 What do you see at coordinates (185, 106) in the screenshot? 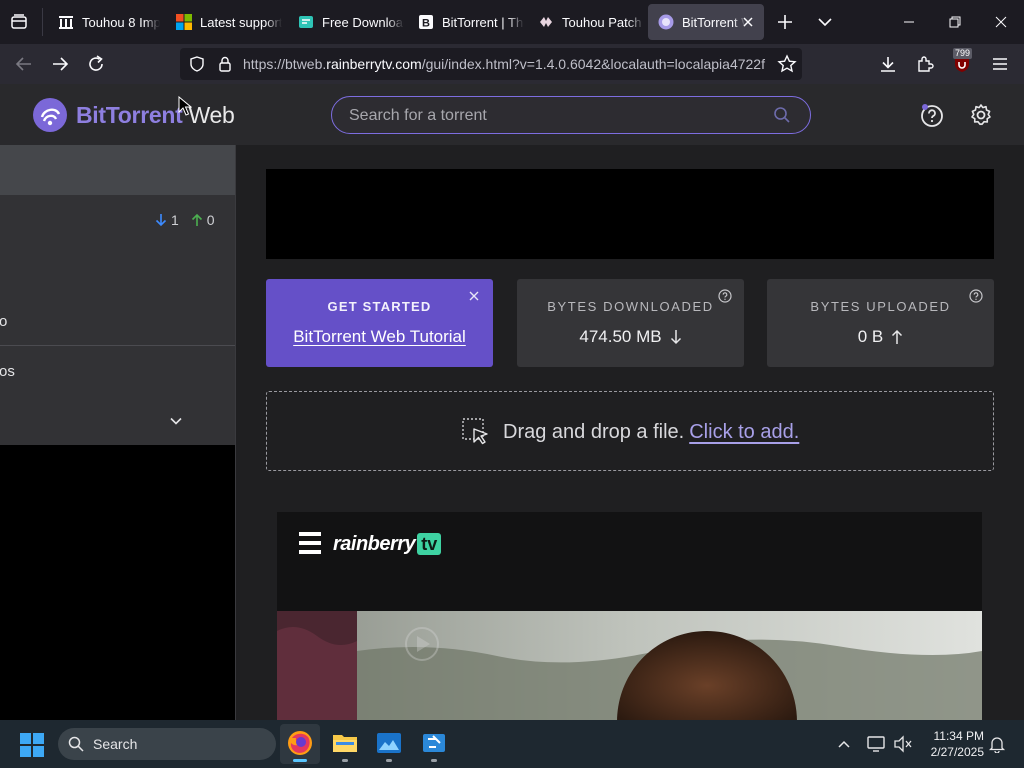
I see `mouse-cursor-icon` at bounding box center [185, 106].